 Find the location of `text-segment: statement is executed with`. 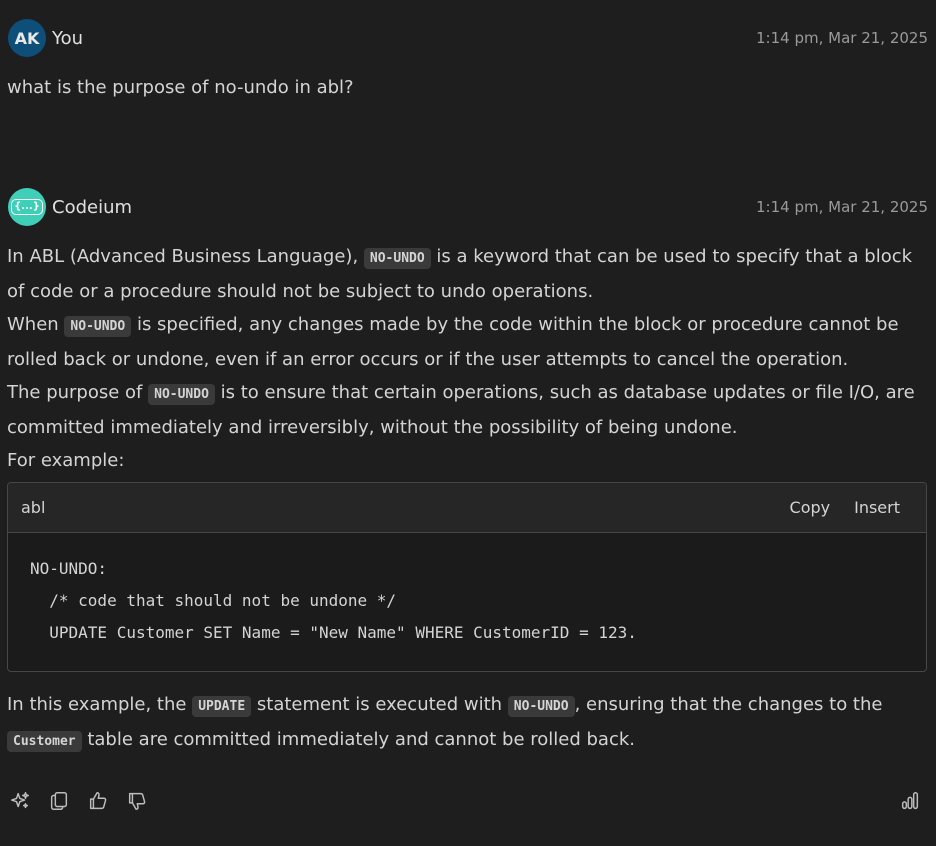

text-segment: statement is executed with is located at coordinates (379, 704).